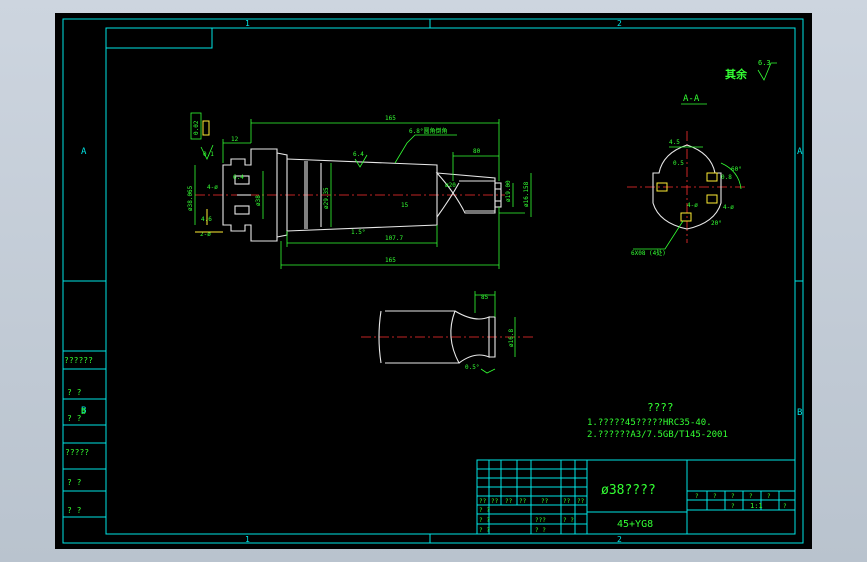 The image size is (867, 562). What do you see at coordinates (84, 399) in the screenshot?
I see `left-side-table: ?????? ? ? B ? ? ????? ? ? ? ?` at bounding box center [84, 399].